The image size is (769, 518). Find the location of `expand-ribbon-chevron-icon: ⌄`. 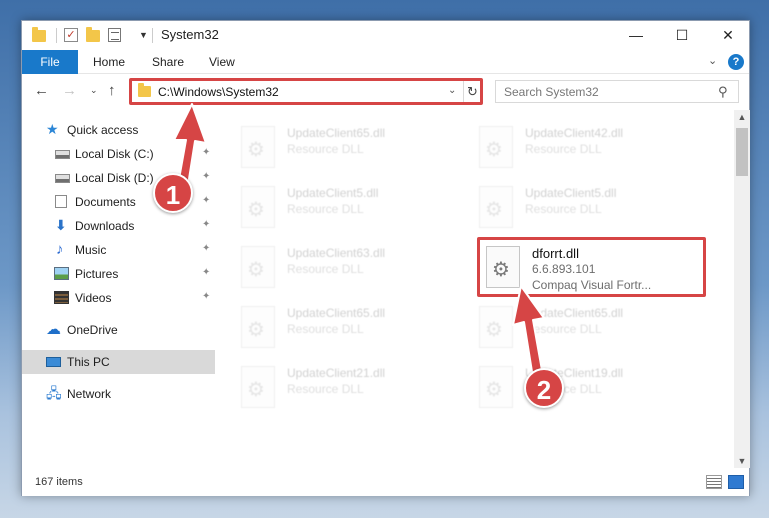

expand-ribbon-chevron-icon: ⌄ is located at coordinates (712, 60).